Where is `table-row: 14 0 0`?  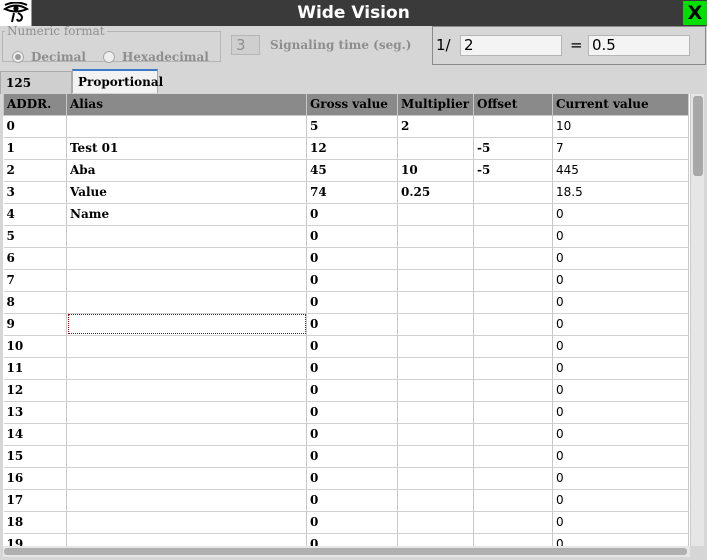
table-row: 14 0 0 is located at coordinates (346, 434).